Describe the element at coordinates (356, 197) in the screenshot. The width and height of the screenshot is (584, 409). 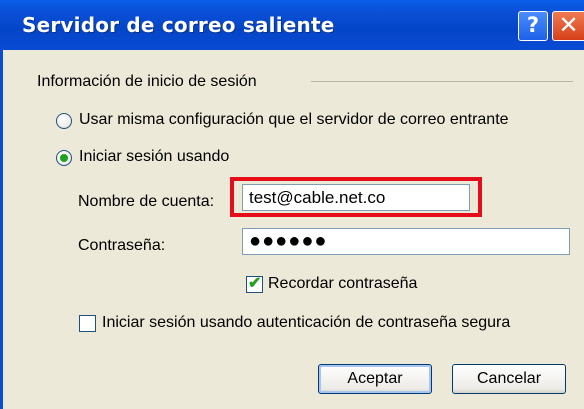
I see `account-highlight-box` at that location.